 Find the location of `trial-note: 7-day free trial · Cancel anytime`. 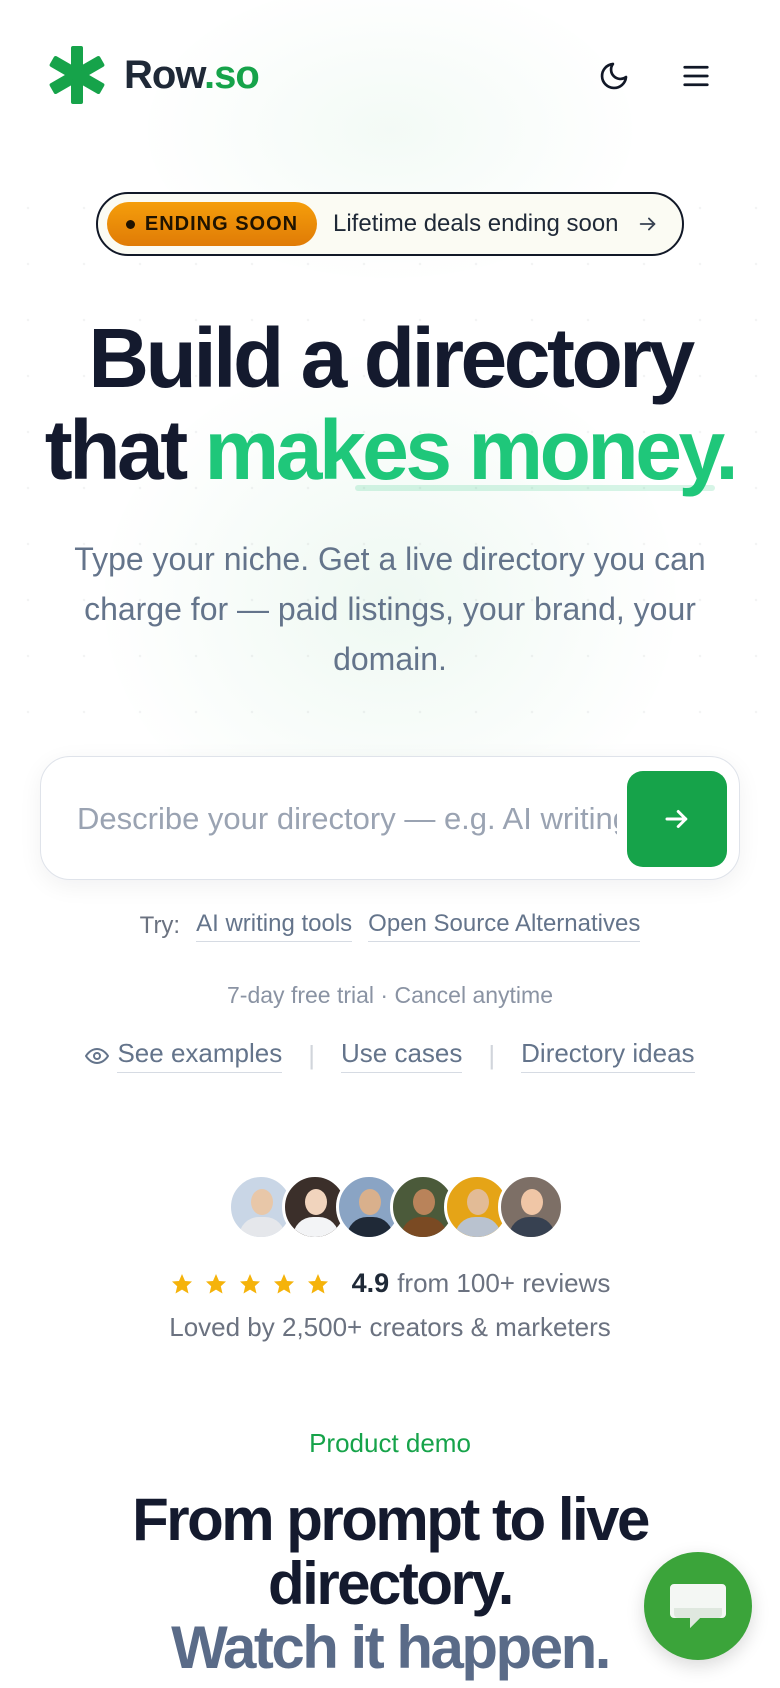

trial-note: 7-day free trial · Cancel anytime is located at coordinates (390, 995).